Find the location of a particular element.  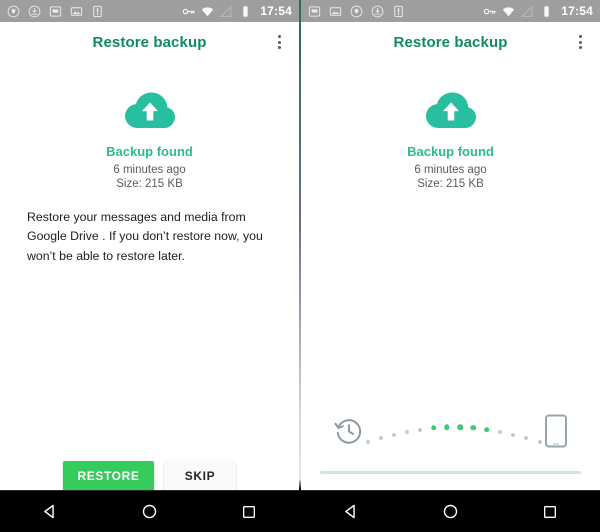

status-bar-notification-icons-right is located at coordinates (395, 11).